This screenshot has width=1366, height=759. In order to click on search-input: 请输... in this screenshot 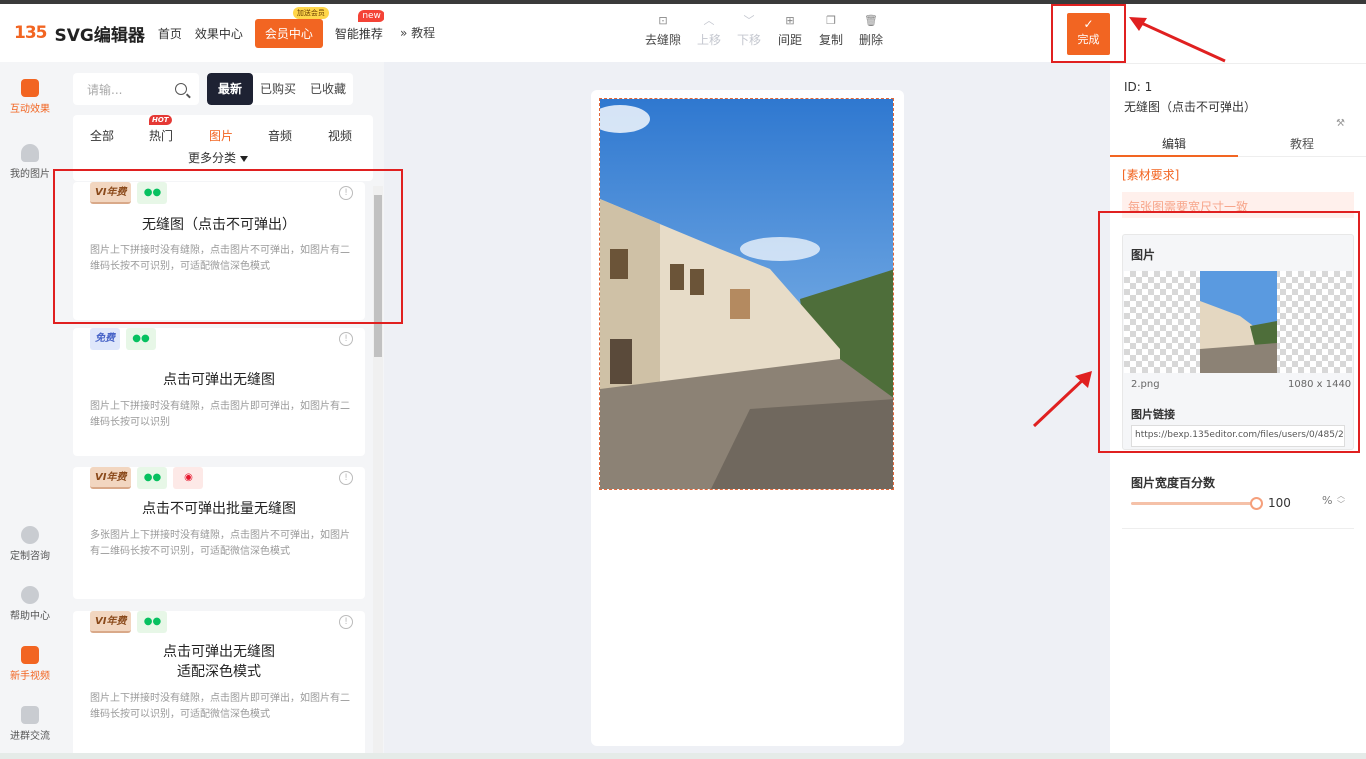, I will do `click(136, 89)`.